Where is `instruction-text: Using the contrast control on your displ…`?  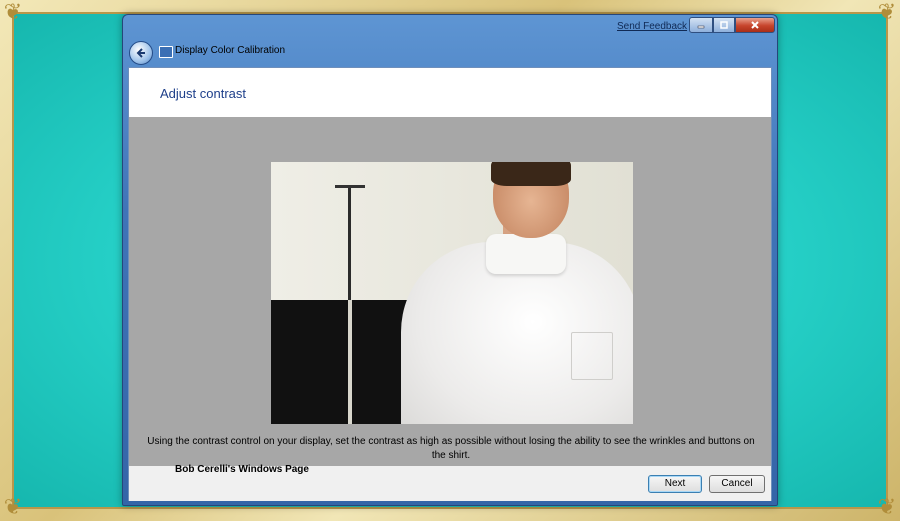
instruction-text: Using the contrast control on your displ… is located at coordinates (451, 448).